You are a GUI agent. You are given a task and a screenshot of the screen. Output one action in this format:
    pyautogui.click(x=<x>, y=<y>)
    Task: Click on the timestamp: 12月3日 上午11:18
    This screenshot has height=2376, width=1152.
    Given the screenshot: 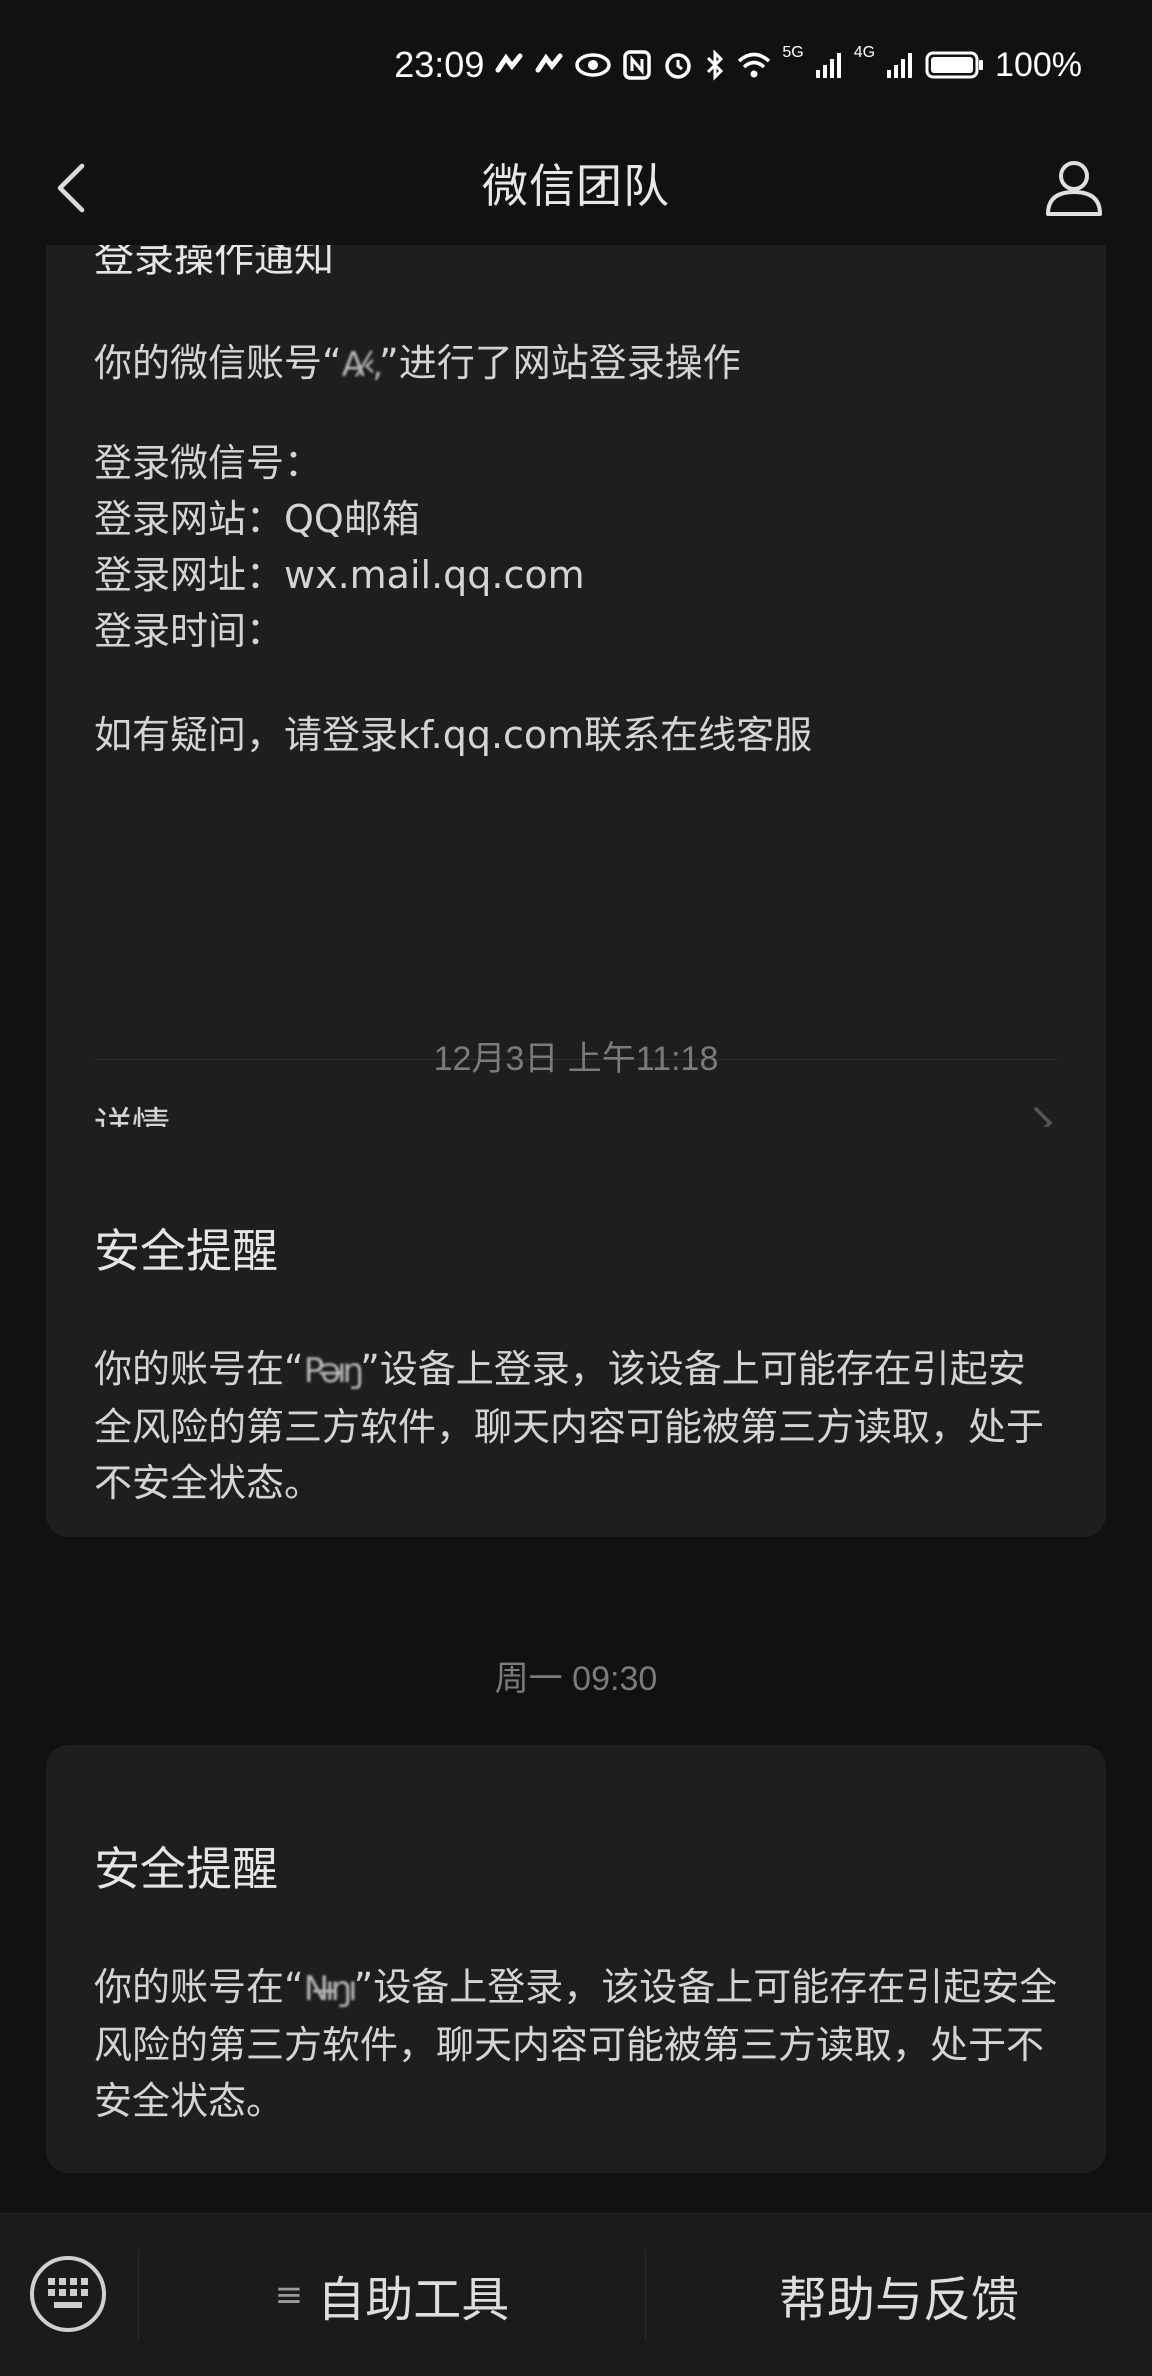 What is the action you would take?
    pyautogui.click(x=576, y=1059)
    